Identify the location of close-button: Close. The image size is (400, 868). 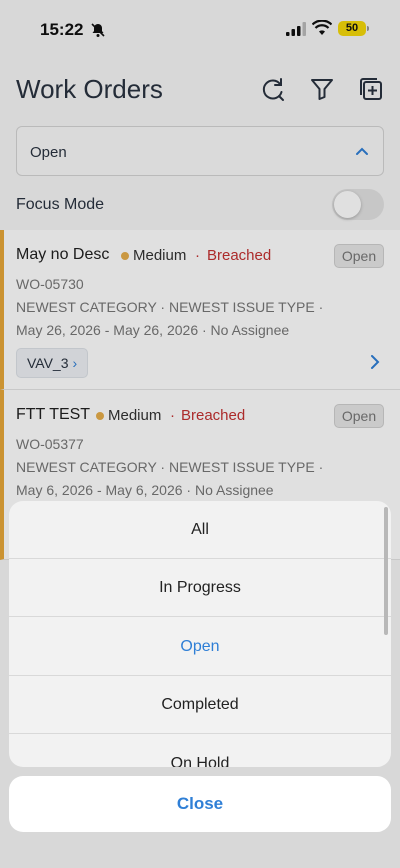
(200, 804).